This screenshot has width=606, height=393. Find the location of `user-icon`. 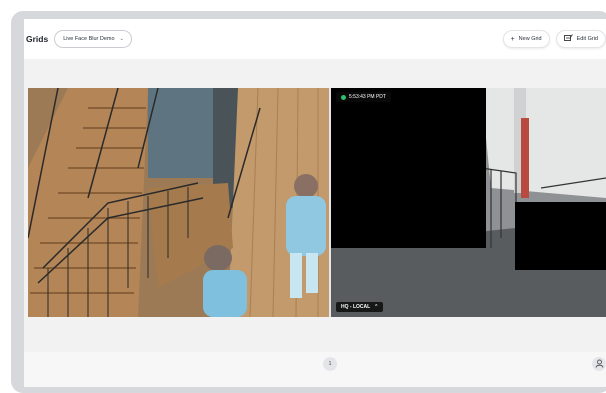

user-icon is located at coordinates (599, 364).